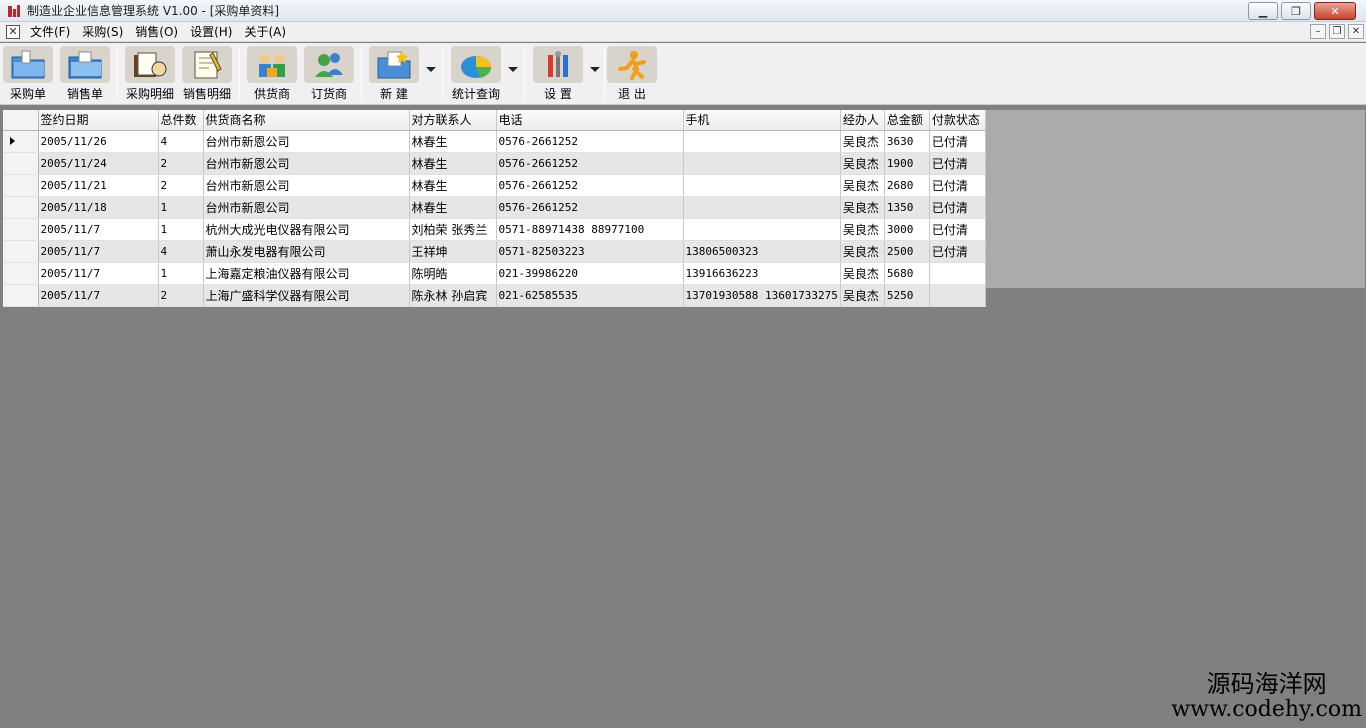 Image resolution: width=1366 pixels, height=728 pixels. Describe the element at coordinates (1318, 31) in the screenshot. I see `mdi-minimize-button: –` at that location.